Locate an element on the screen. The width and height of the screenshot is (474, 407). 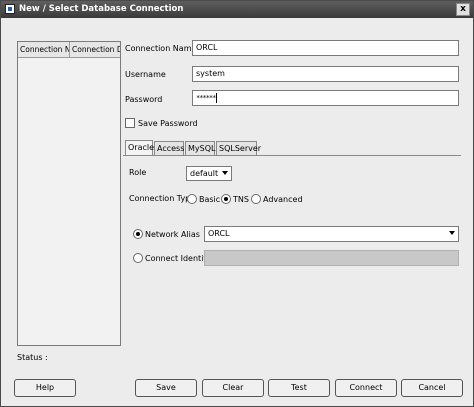
network-alias-label: Network Alias is located at coordinates (172, 234).